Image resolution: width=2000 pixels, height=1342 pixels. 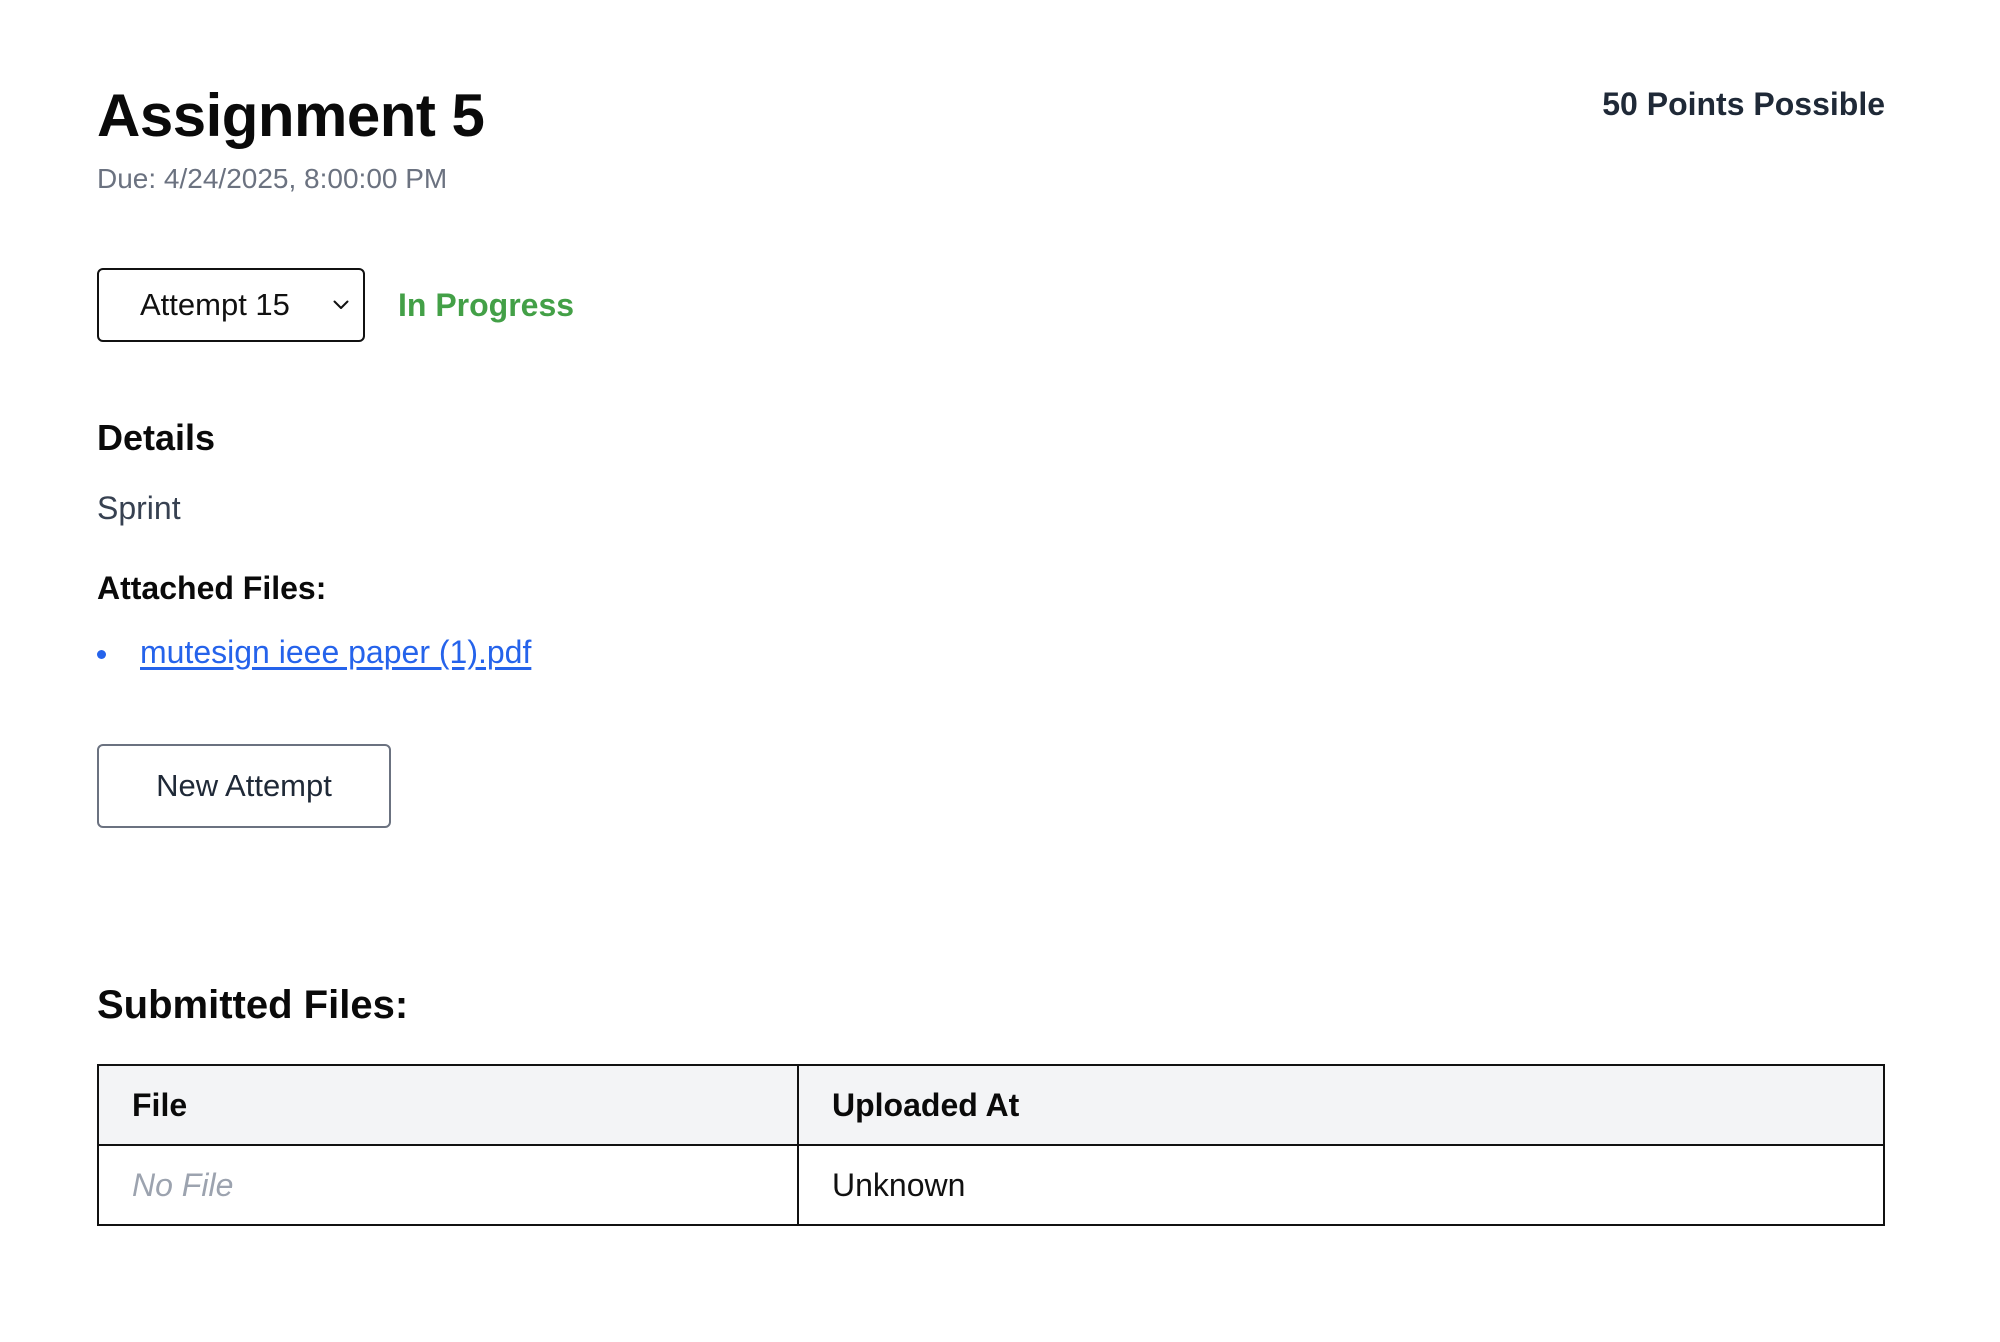 I want to click on attached-files-list: mutesign ieee paper (1).pdf, so click(x=314, y=652).